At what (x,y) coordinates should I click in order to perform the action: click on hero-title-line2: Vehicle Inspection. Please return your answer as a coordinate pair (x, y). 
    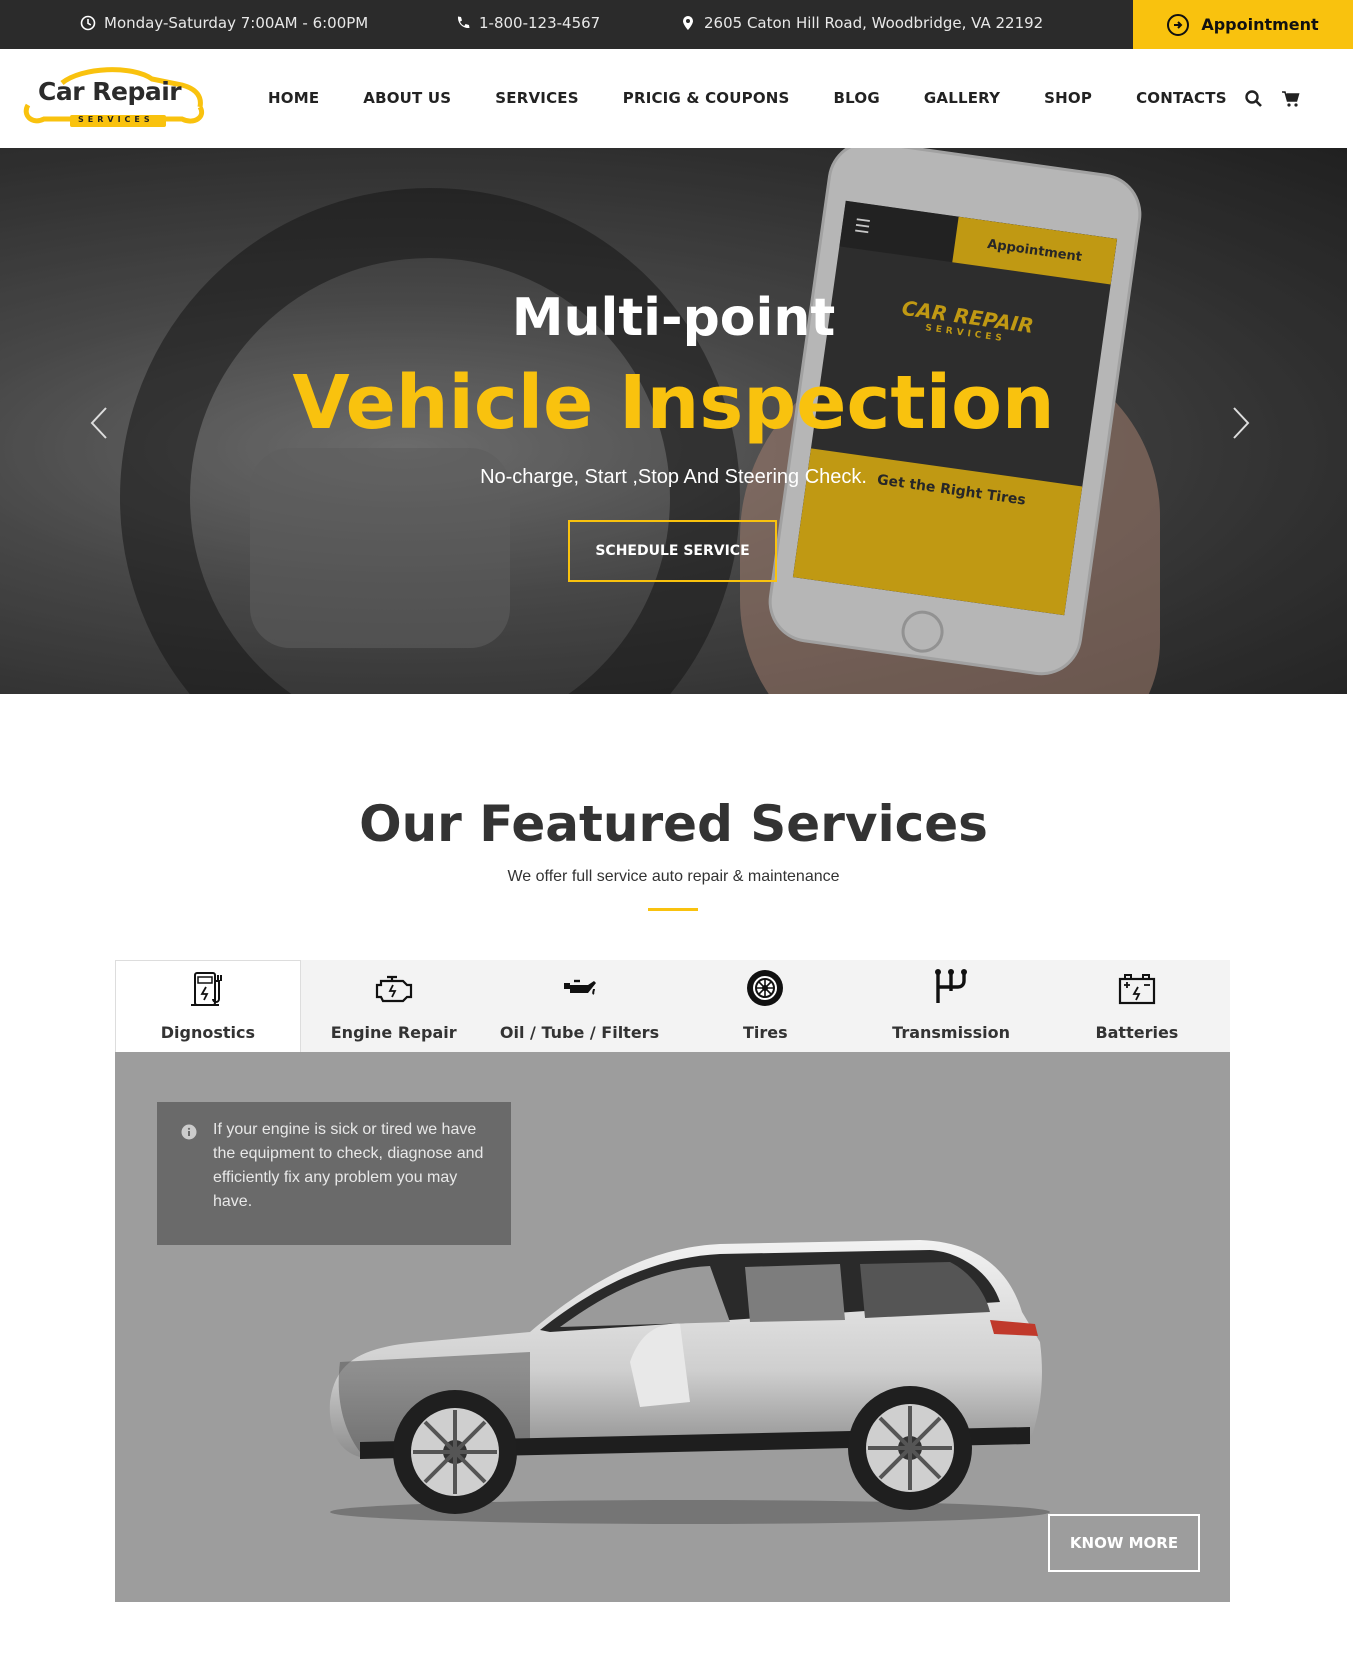
    Looking at the image, I should click on (673, 403).